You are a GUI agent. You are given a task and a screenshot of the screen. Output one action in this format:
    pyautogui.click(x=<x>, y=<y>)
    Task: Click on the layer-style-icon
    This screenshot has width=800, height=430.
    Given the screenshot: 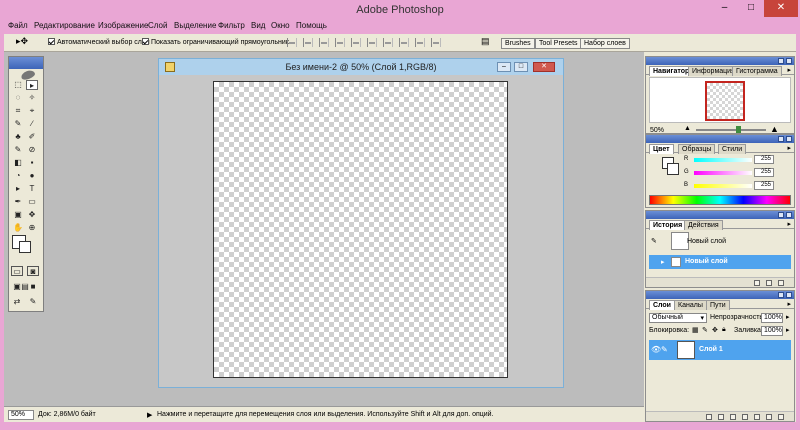 What is the action you would take?
    pyautogui.click(x=721, y=417)
    